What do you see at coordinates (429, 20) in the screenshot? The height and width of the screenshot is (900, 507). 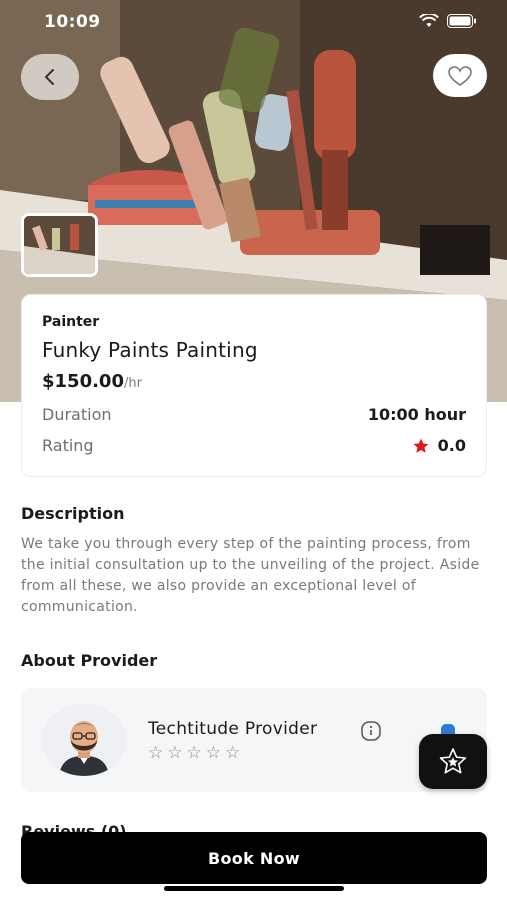 I see `wifi-icon` at bounding box center [429, 20].